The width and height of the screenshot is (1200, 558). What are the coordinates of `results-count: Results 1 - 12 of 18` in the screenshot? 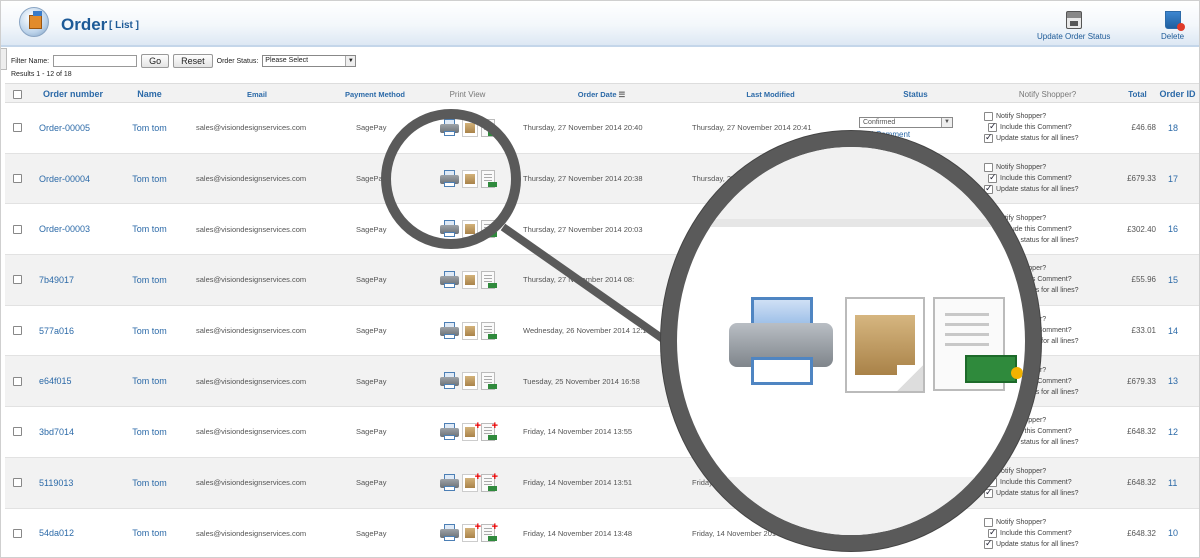 It's located at (41, 74).